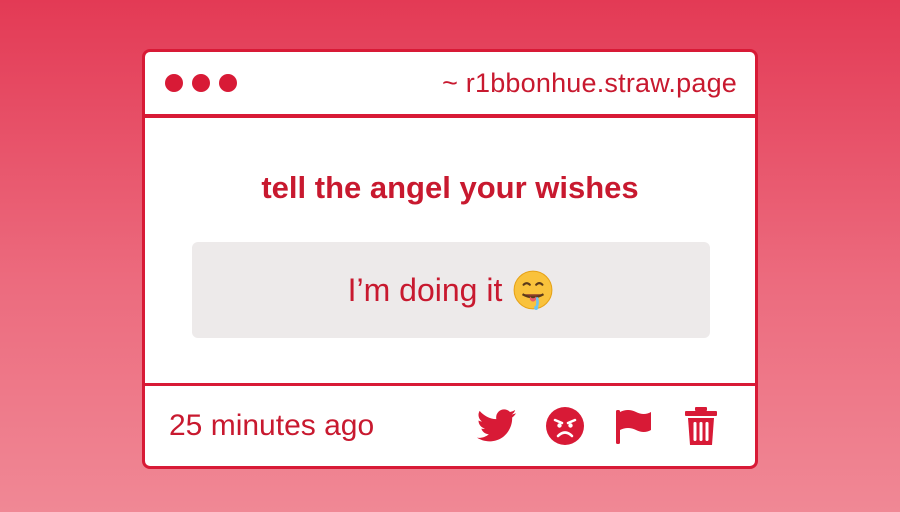  I want to click on question-prompt: tell the angel your wishes, so click(450, 187).